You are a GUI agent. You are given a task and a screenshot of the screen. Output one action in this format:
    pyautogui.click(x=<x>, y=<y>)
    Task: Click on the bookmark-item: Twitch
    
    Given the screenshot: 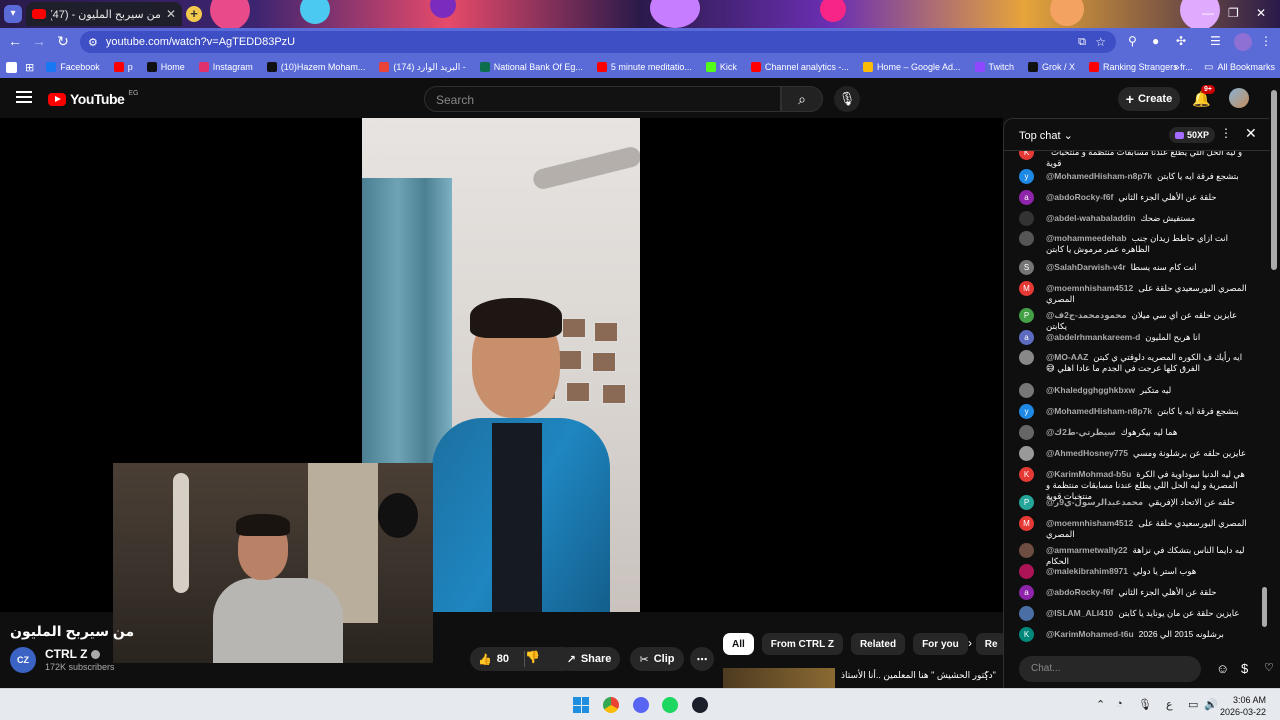 What is the action you would take?
    pyautogui.click(x=994, y=67)
    